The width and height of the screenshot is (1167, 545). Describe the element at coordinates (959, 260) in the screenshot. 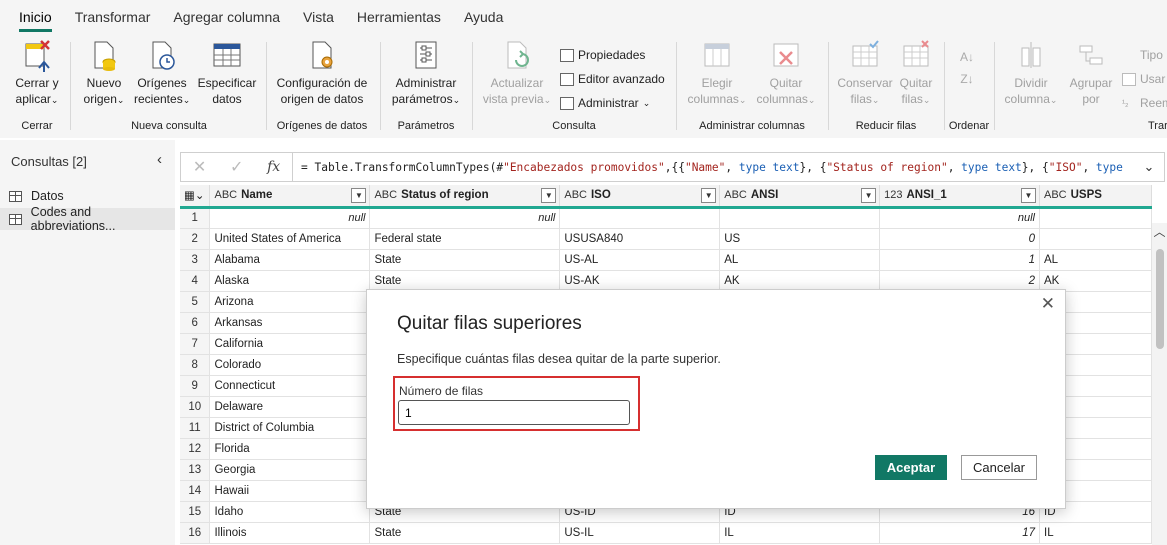

I see `table-cell: 1` at that location.